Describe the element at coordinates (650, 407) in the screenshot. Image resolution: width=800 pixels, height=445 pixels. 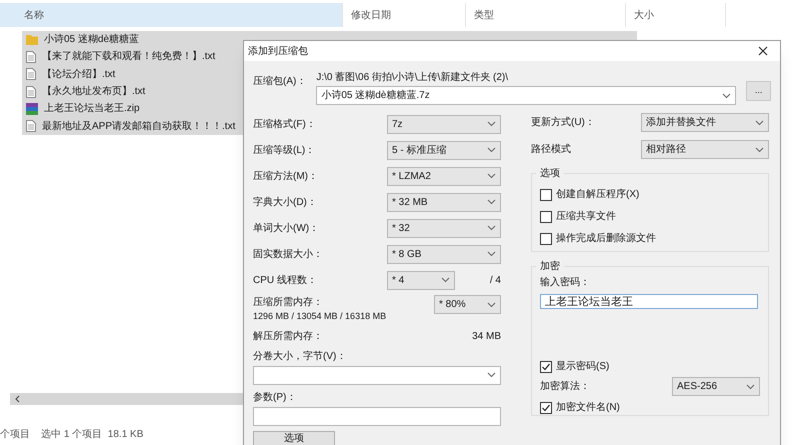
I see `checkbox: 加密文件名(N)` at that location.